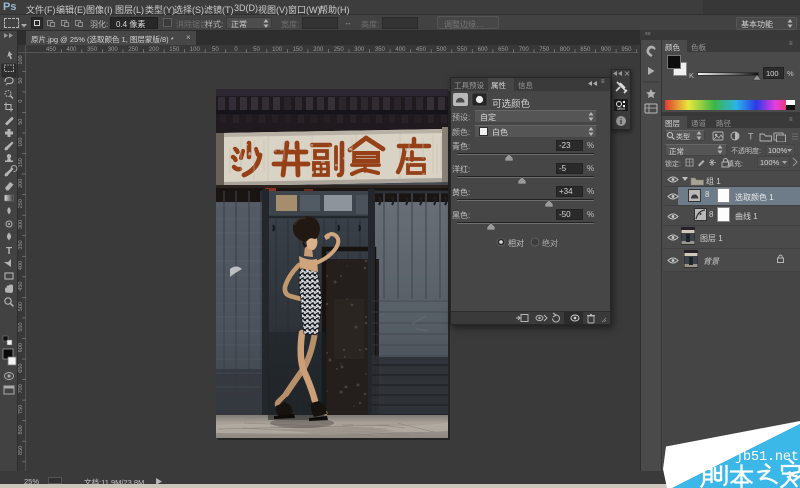 Image resolution: width=800 pixels, height=488 pixels. What do you see at coordinates (767, 457) in the screenshot?
I see `svg-text: jb51.net` at bounding box center [767, 457].